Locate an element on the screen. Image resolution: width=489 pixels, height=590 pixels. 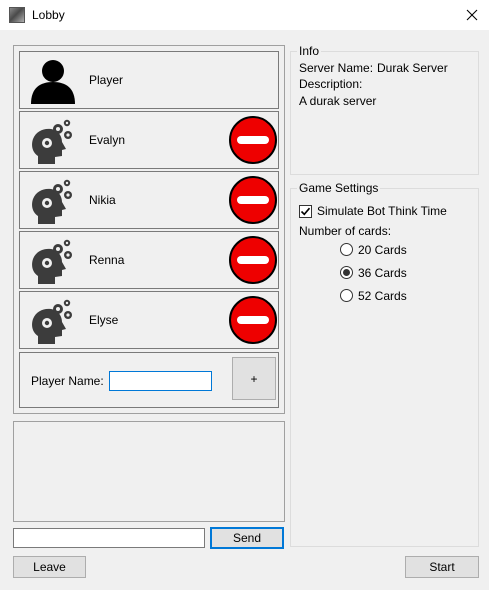
add-player-row: Player Name: + is located at coordinates (149, 380).